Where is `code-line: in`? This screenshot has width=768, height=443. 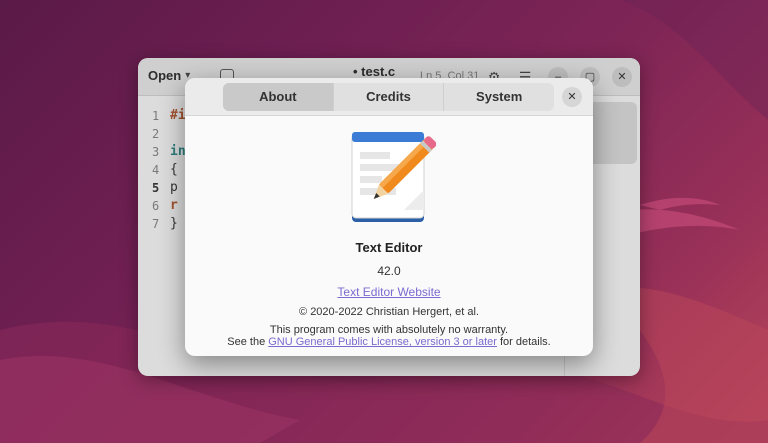 code-line: in is located at coordinates (178, 151).